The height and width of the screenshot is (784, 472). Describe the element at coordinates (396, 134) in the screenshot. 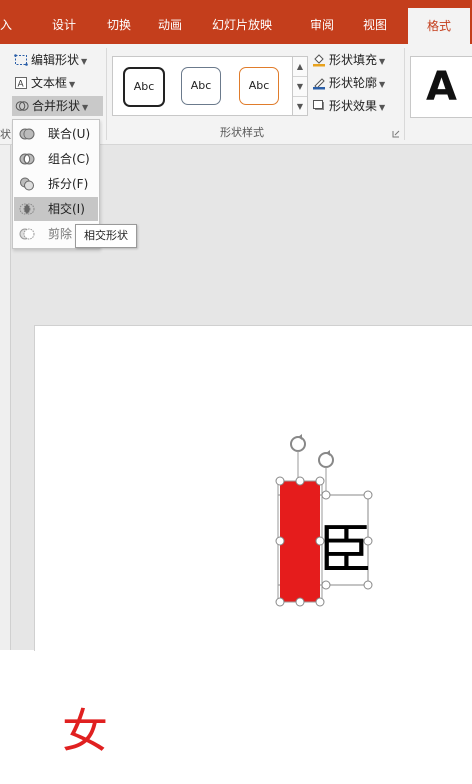

I see `dialog-launcher-icon` at that location.